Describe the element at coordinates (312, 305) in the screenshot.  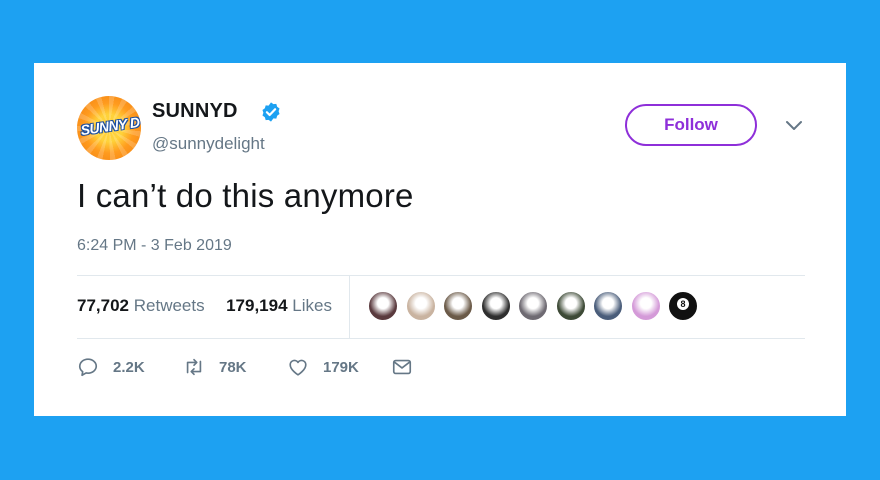
I see `likes-label: Likes` at that location.